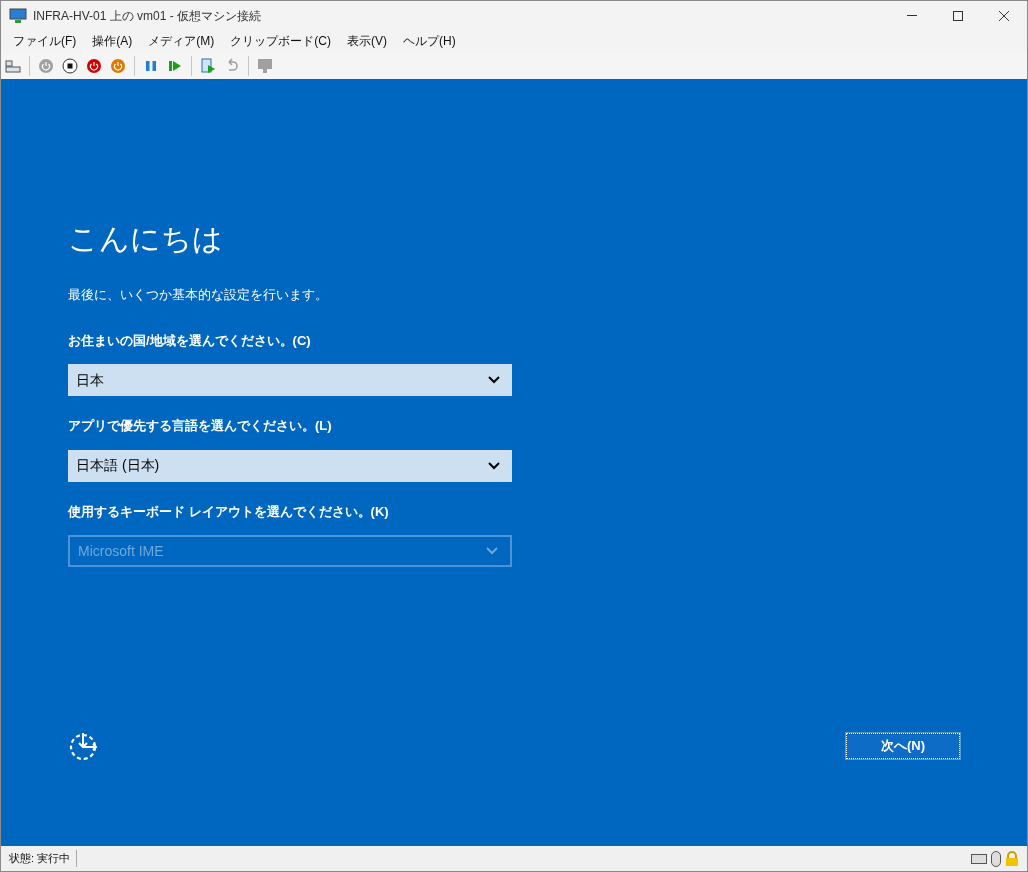 Image resolution: width=1028 pixels, height=872 pixels. Describe the element at coordinates (90, 380) in the screenshot. I see `dropdown-value: 日本` at that location.